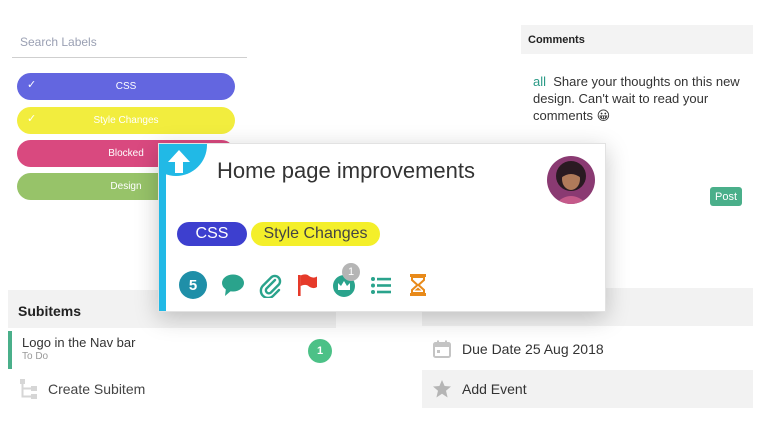 This screenshot has height=436, width=762. I want to click on calendar-icon, so click(442, 349).